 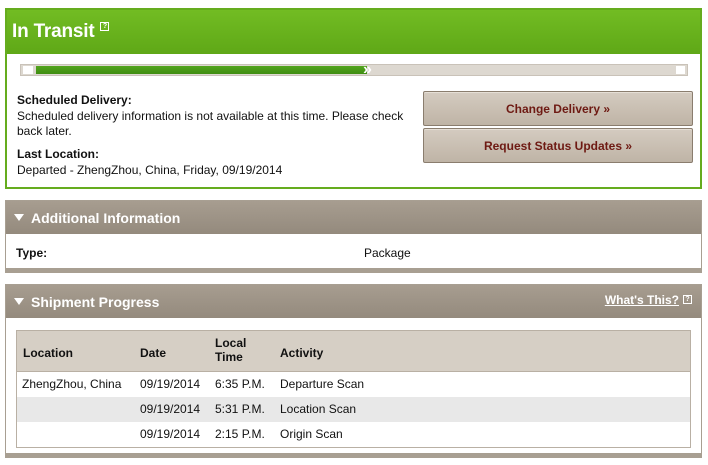 I want to click on chevron-right-icon: », so click(x=367, y=69).